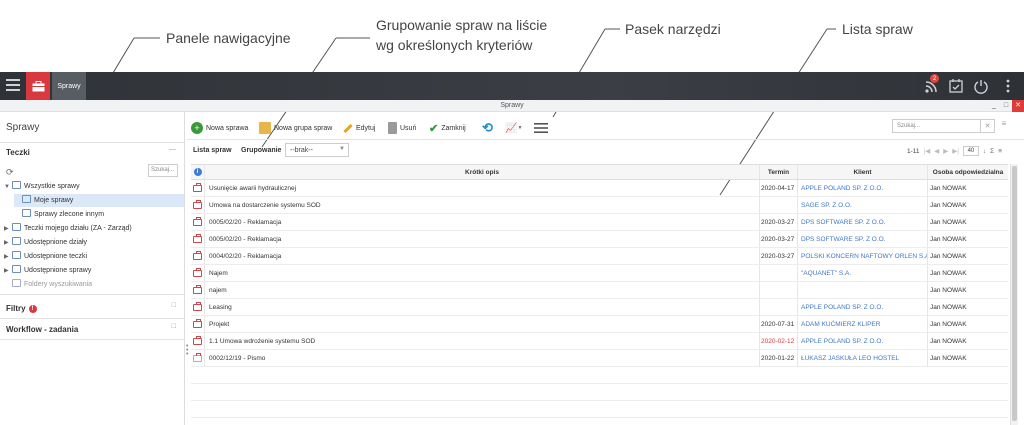 Image resolution: width=1024 pixels, height=425 pixels. I want to click on app-tab-sprawy: Sprawy, so click(69, 86).